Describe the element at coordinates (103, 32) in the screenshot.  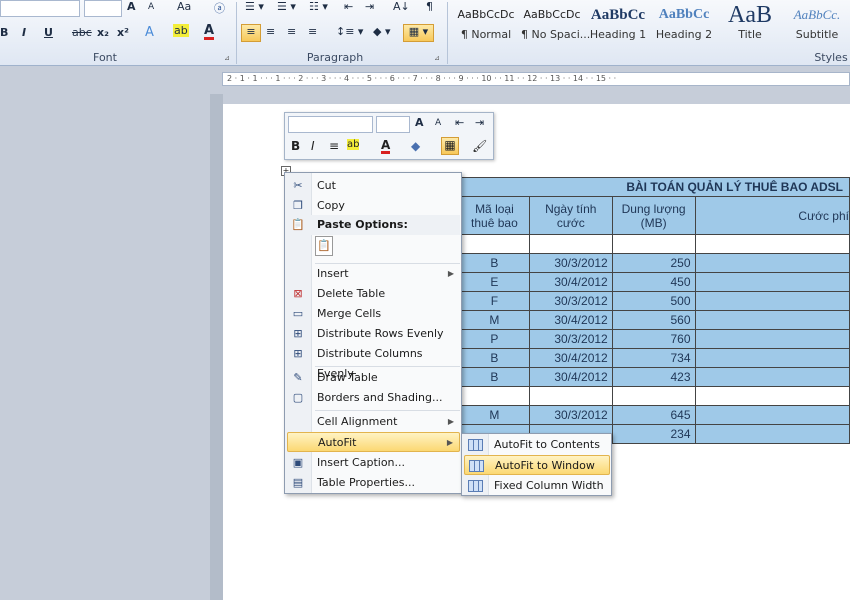
I see `subscript-button: x₂` at that location.